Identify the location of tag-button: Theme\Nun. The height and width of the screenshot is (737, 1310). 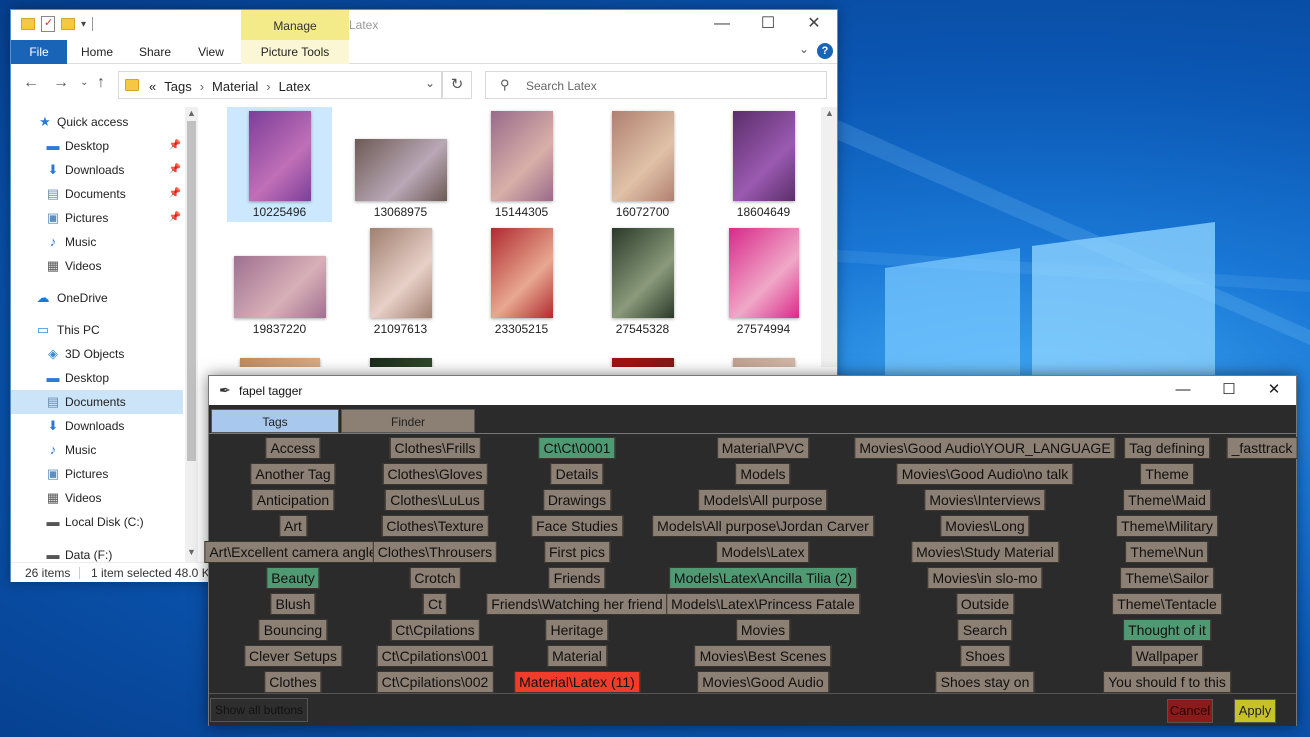
(1167, 552).